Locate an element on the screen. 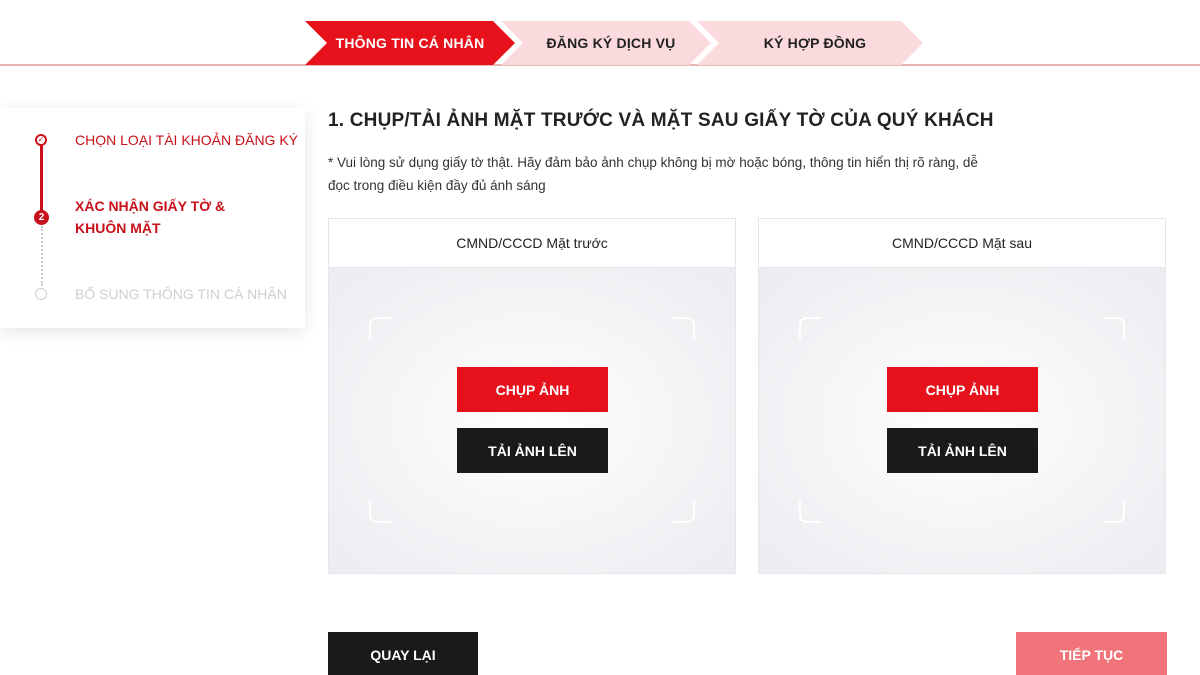  pending-circle-icon is located at coordinates (41, 294).